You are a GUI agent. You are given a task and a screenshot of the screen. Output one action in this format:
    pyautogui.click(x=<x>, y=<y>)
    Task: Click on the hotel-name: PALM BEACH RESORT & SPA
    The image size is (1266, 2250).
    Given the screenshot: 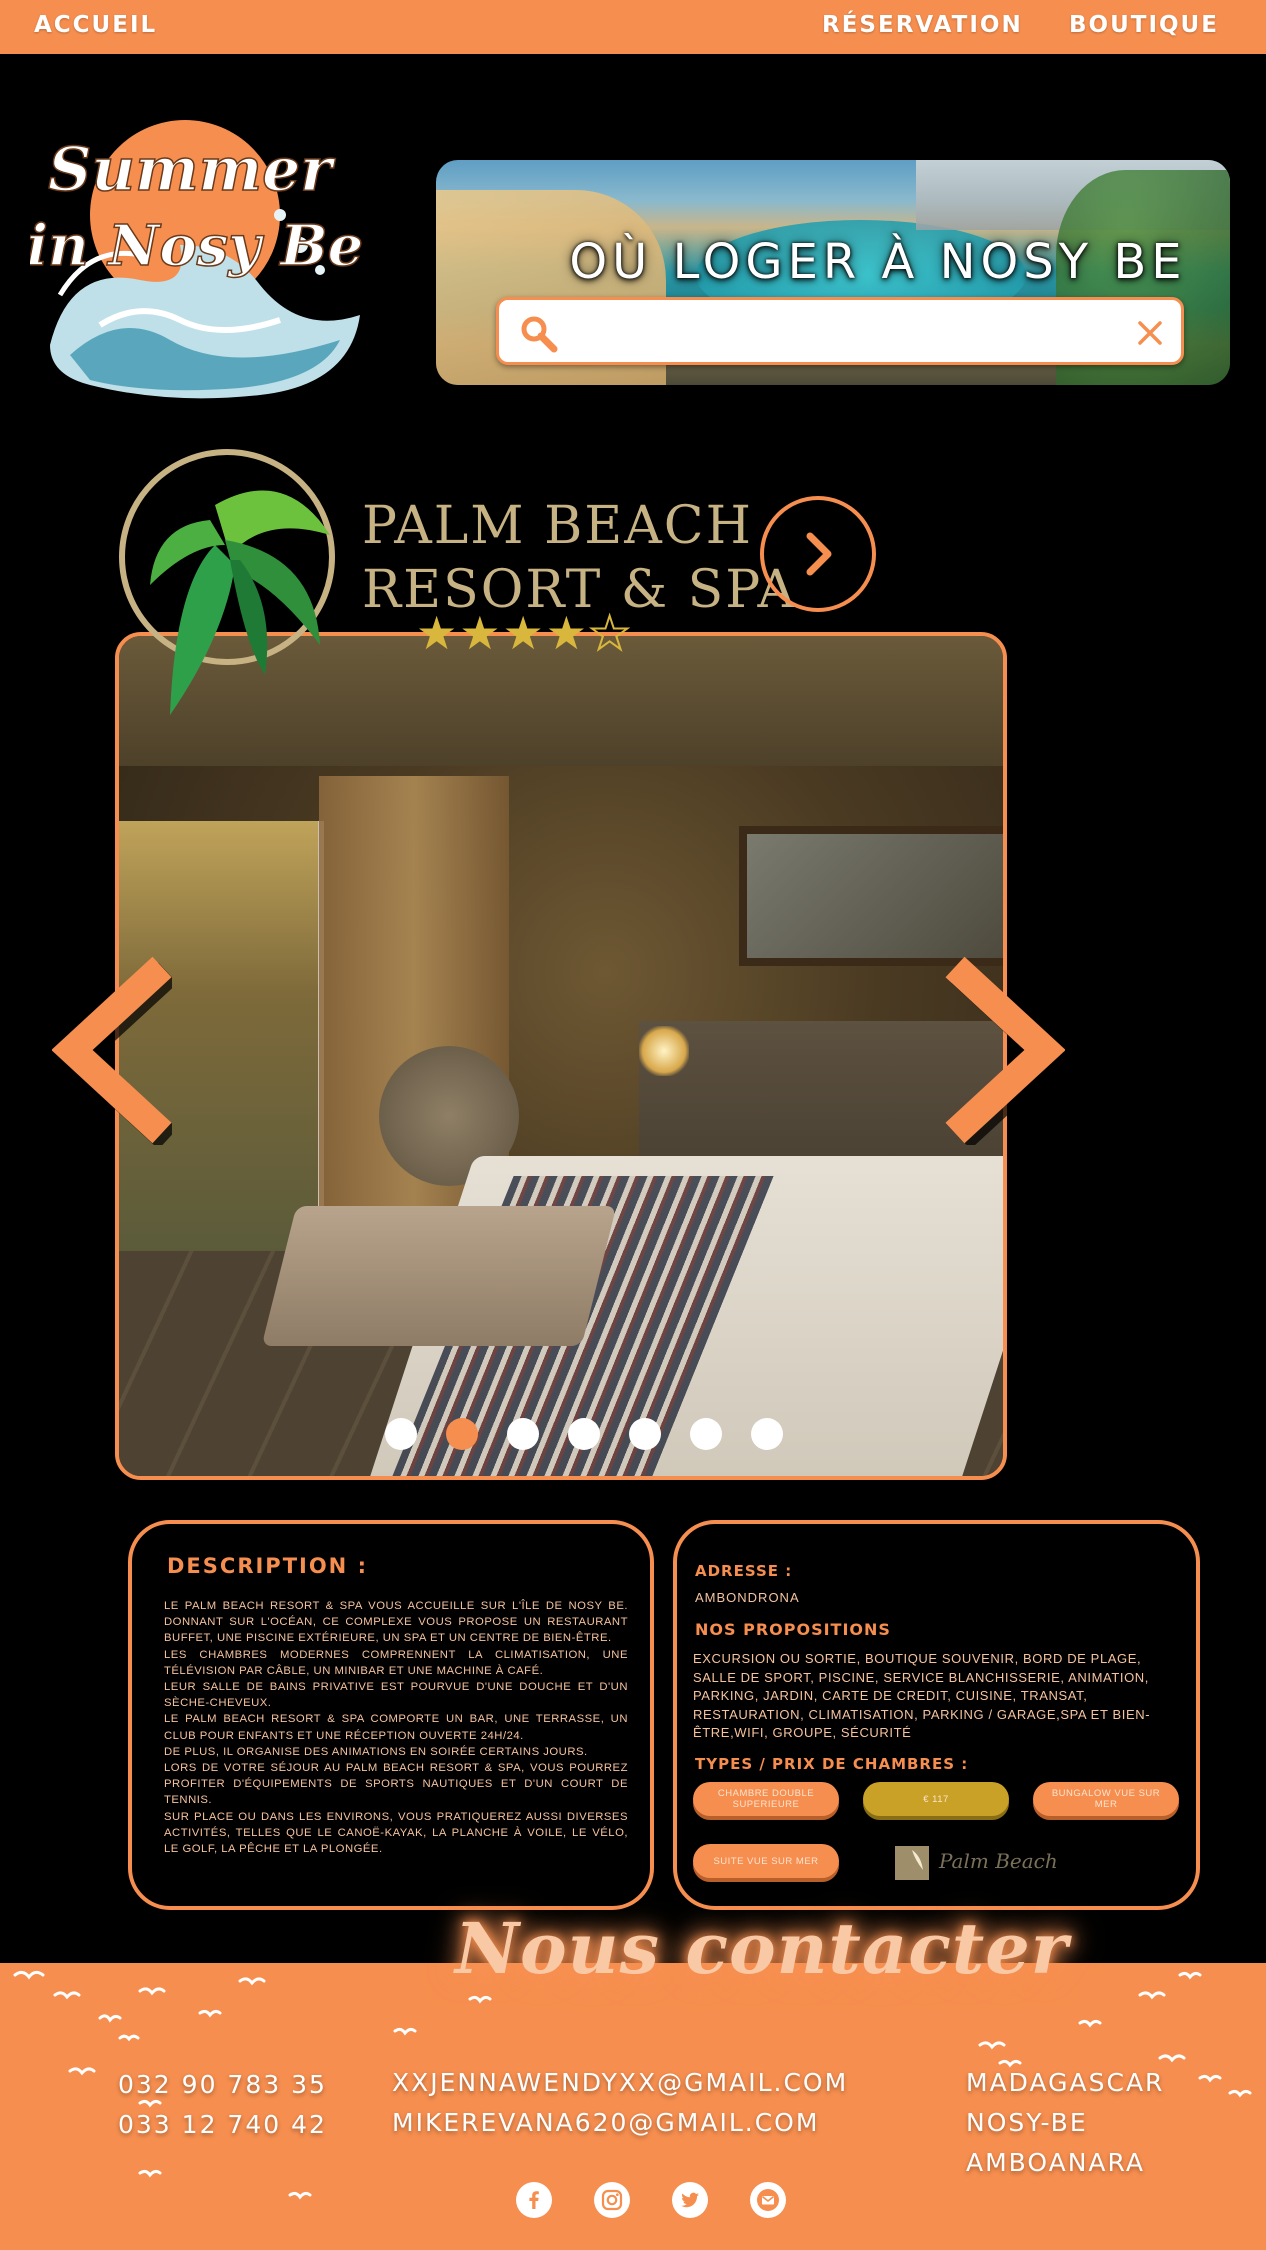 What is the action you would take?
    pyautogui.click(x=579, y=558)
    